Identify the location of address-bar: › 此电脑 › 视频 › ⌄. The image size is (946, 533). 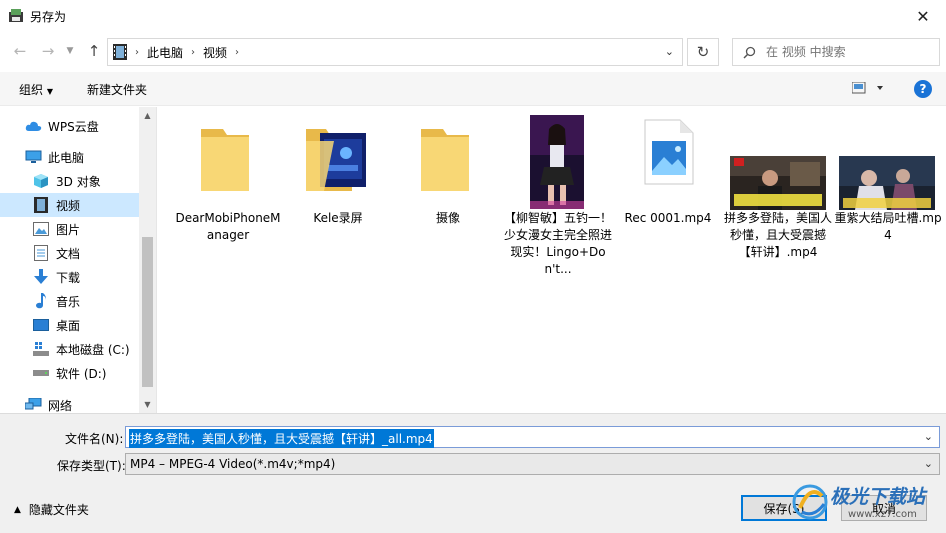
(395, 52).